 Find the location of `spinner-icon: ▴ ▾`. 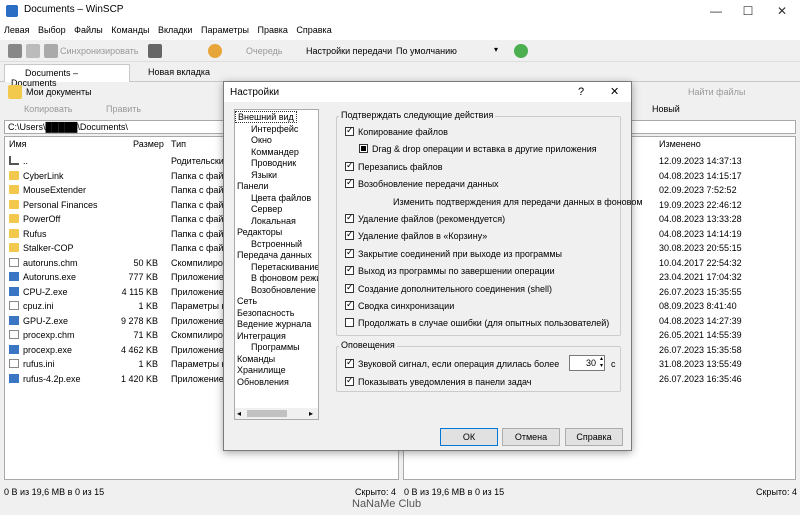

spinner-icon: ▴ ▾ is located at coordinates (601, 363).